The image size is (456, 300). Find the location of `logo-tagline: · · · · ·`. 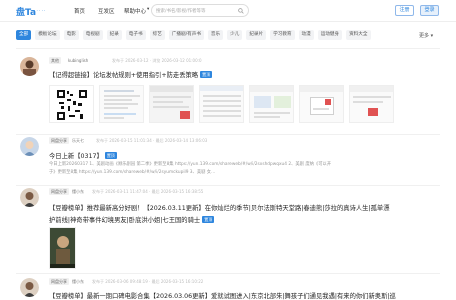

logo-tagline: · · · · · is located at coordinates (40, 10).